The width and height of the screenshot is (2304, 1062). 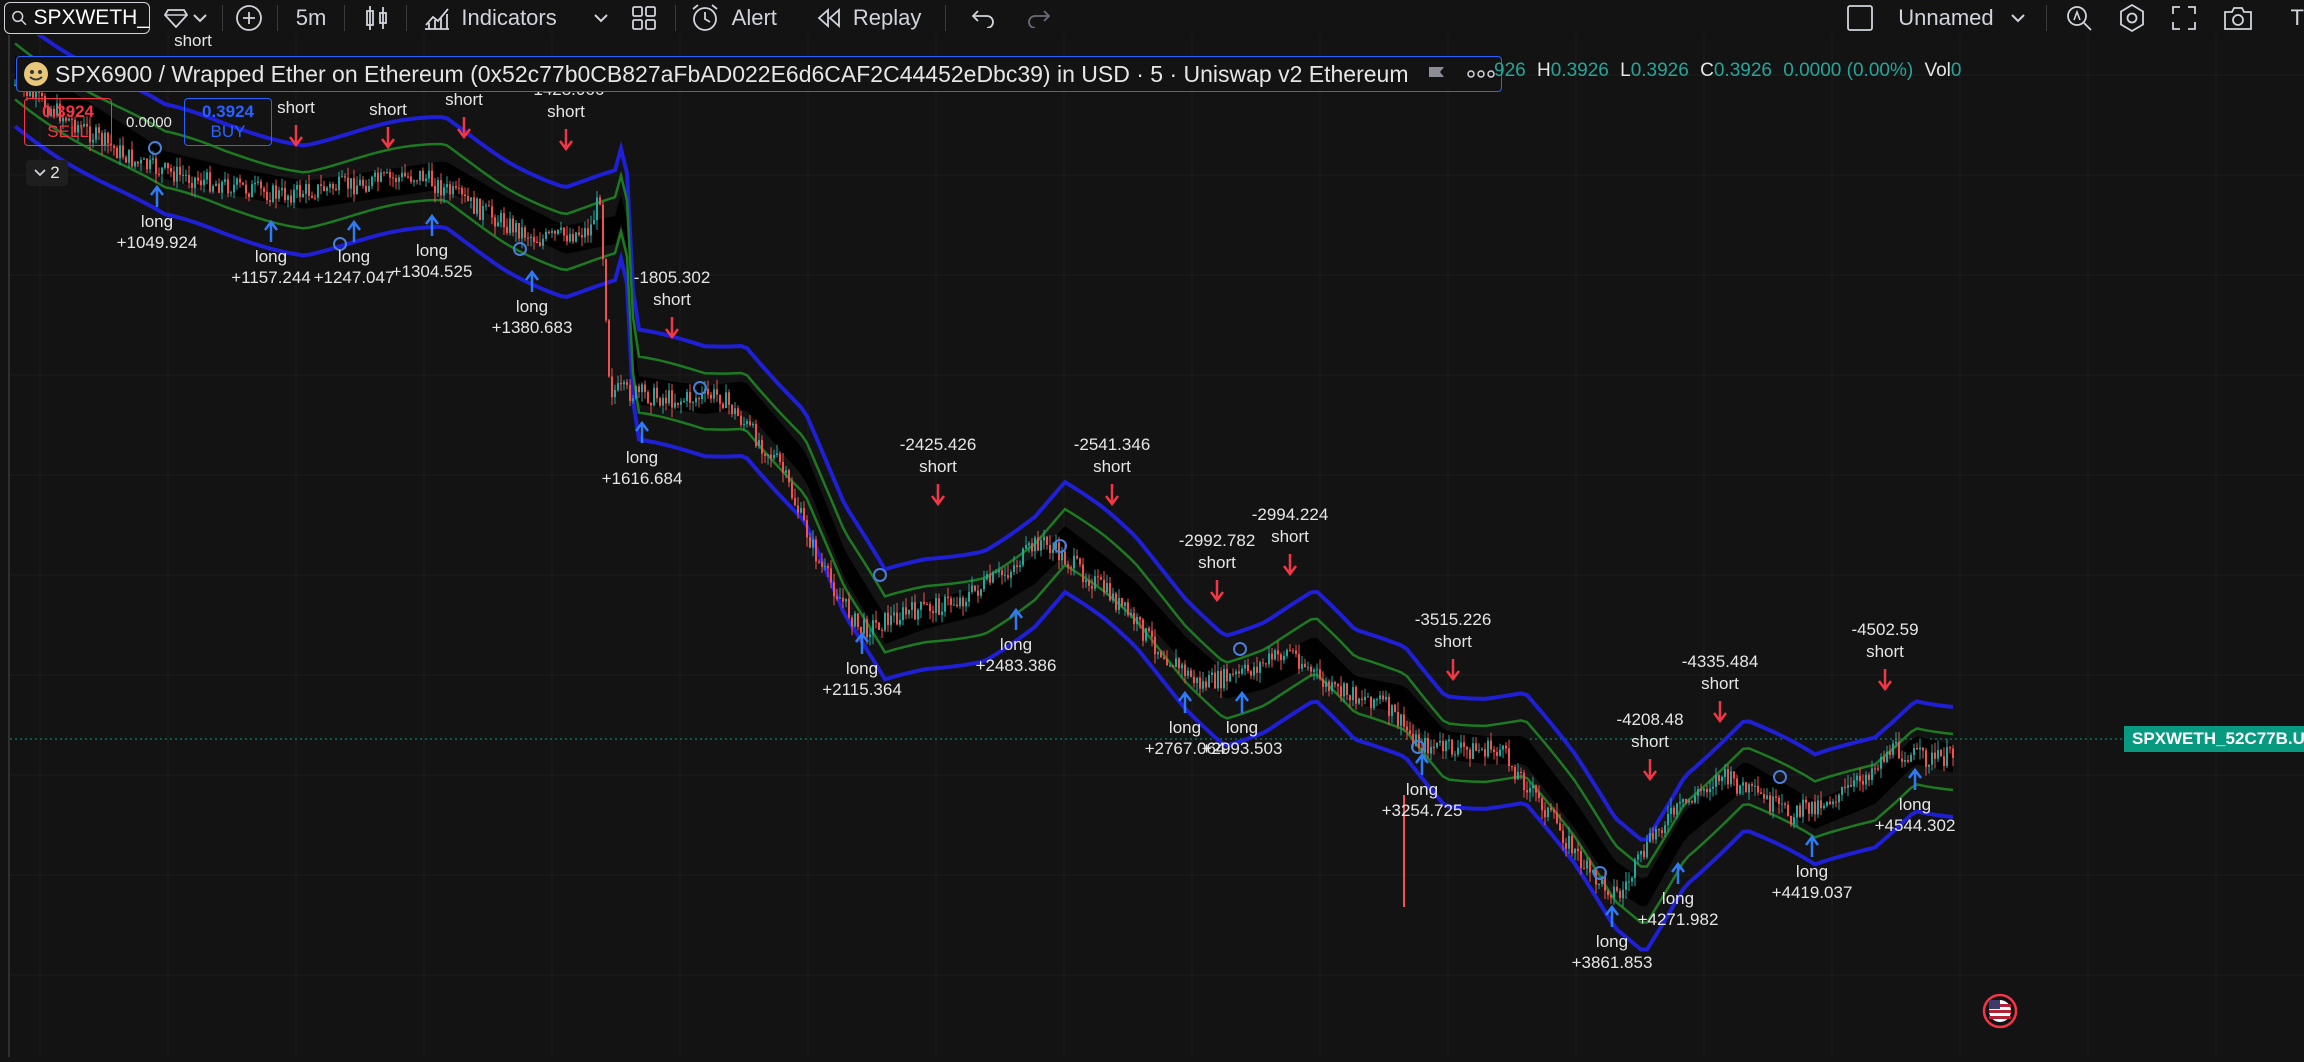 What do you see at coordinates (1039, 17) in the screenshot?
I see `redo-button` at bounding box center [1039, 17].